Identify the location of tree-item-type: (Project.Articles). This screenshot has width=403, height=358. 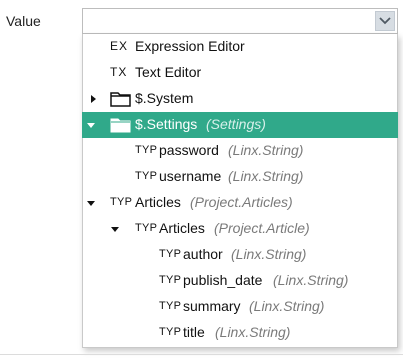
(241, 202).